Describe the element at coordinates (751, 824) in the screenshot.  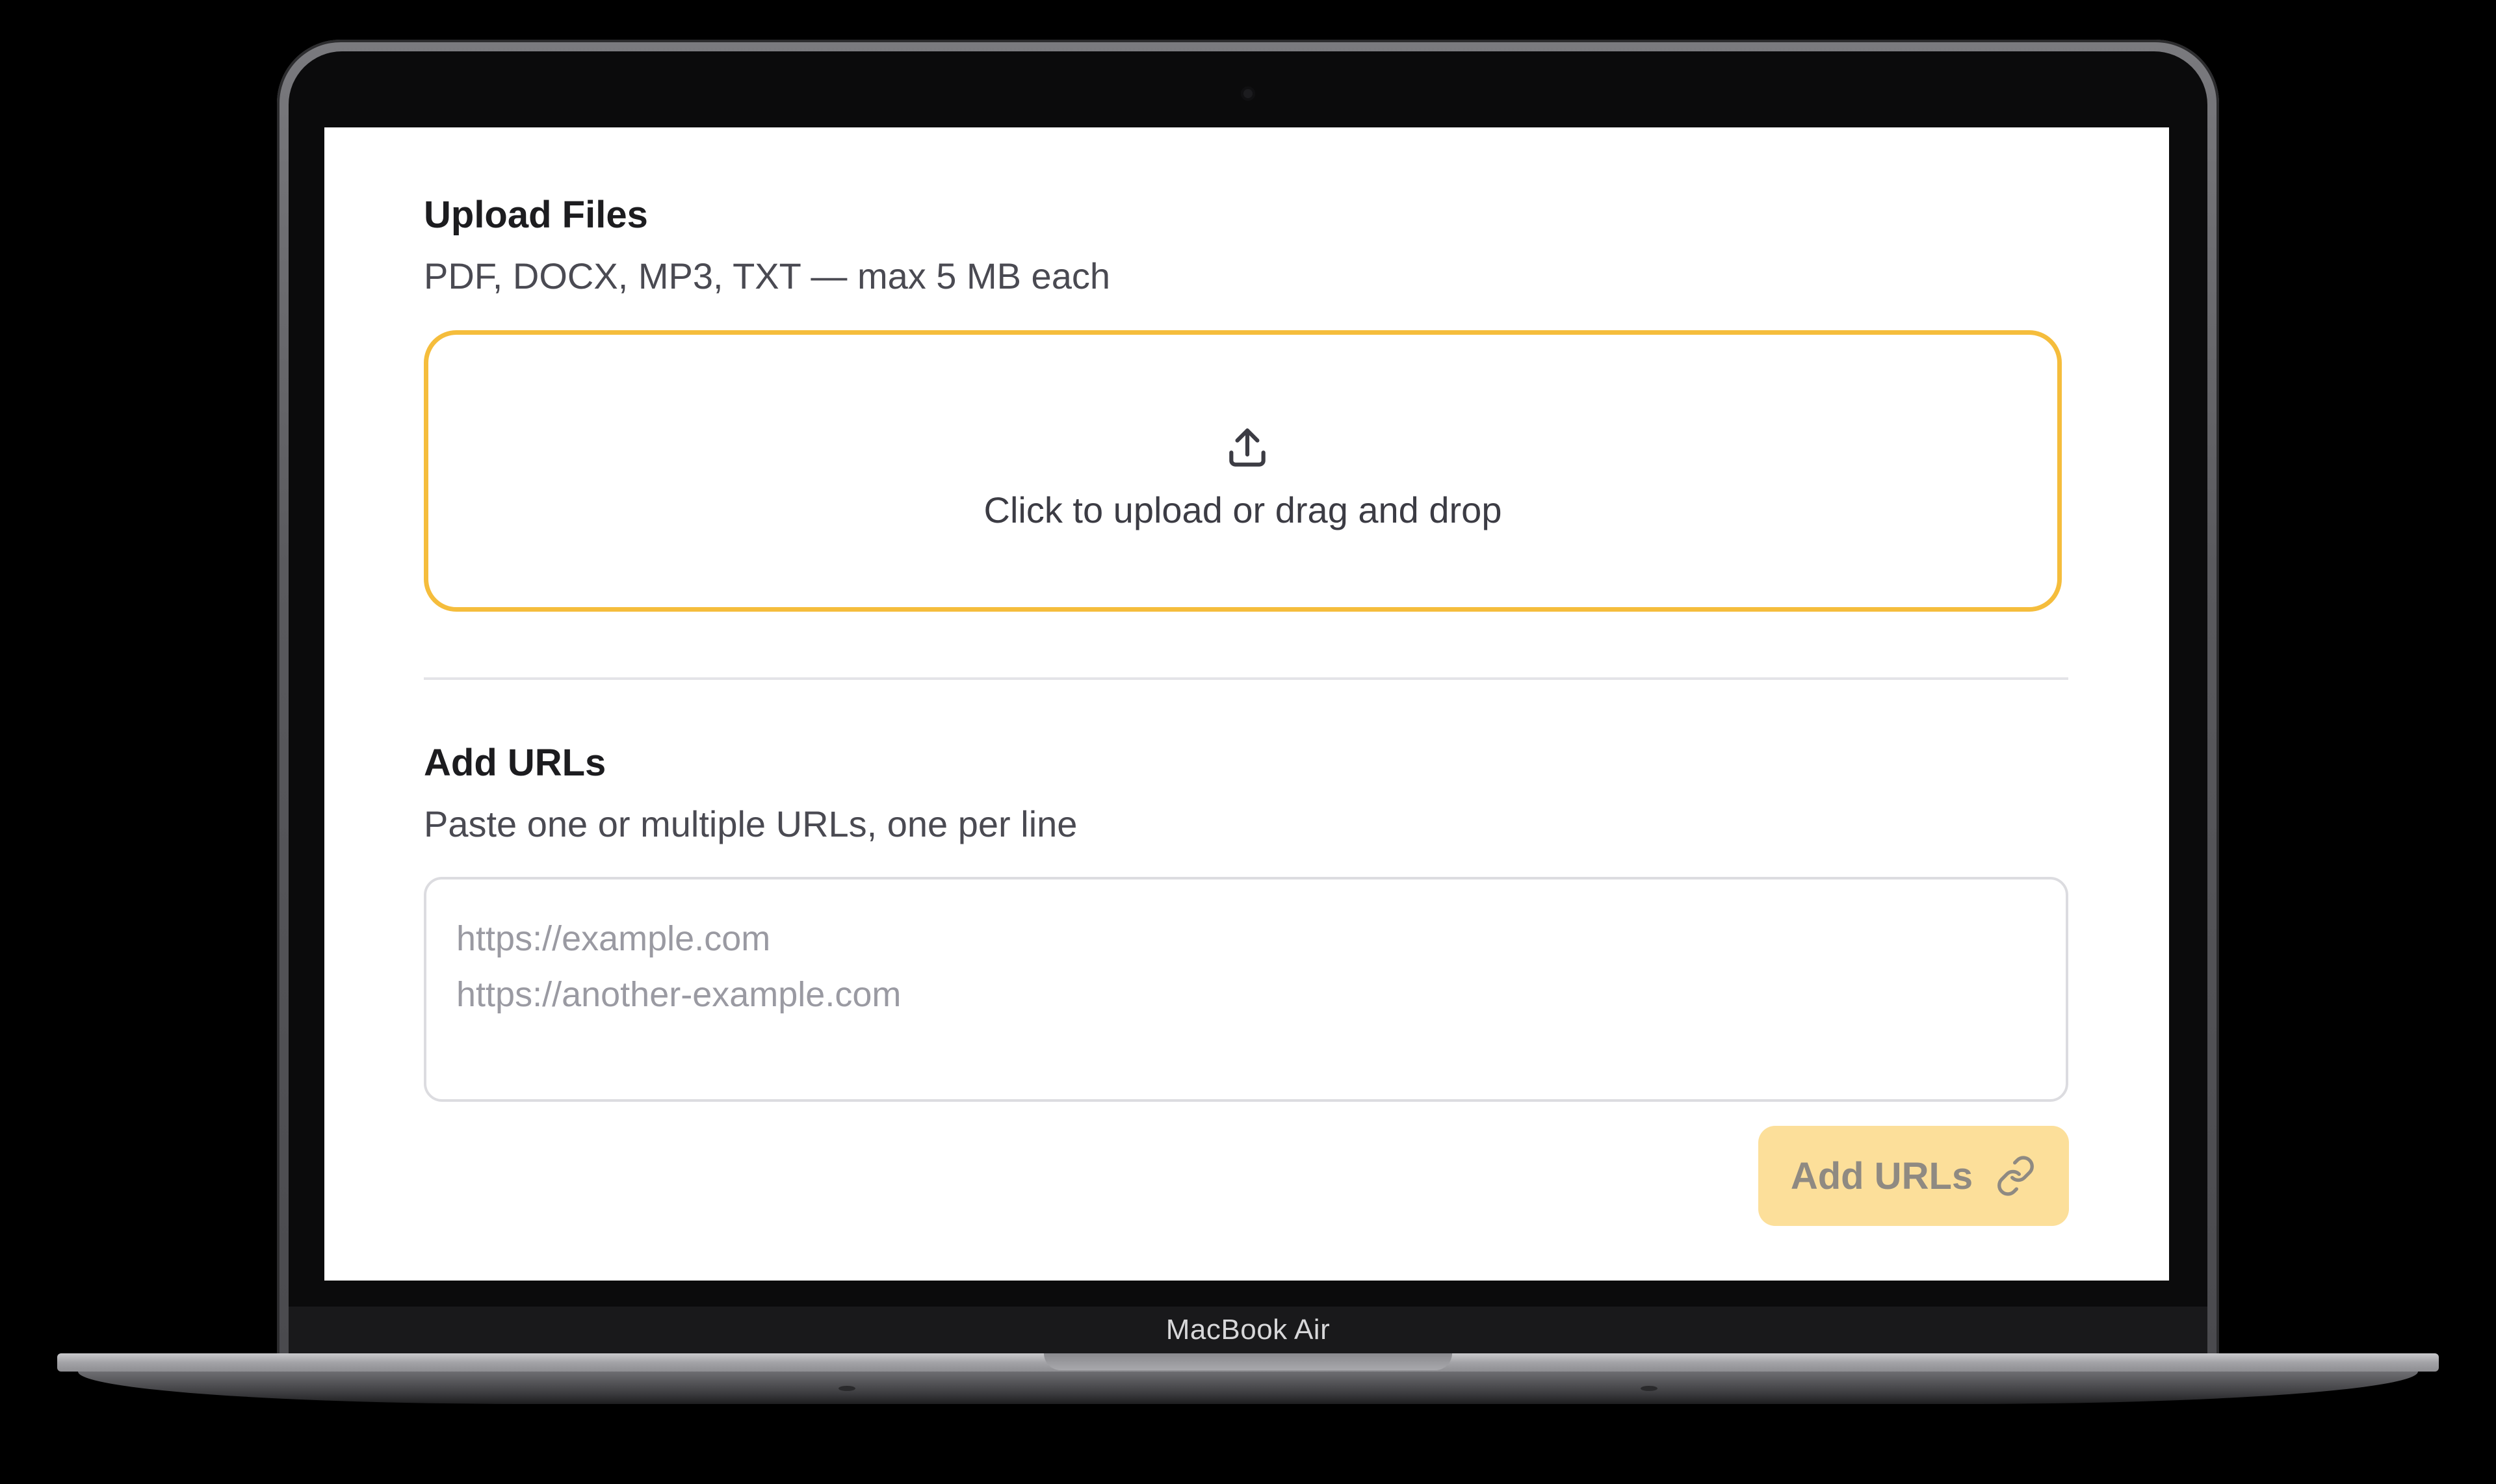
I see `urls-section-subtitle: Paste one or multiple URLs, one per line` at that location.